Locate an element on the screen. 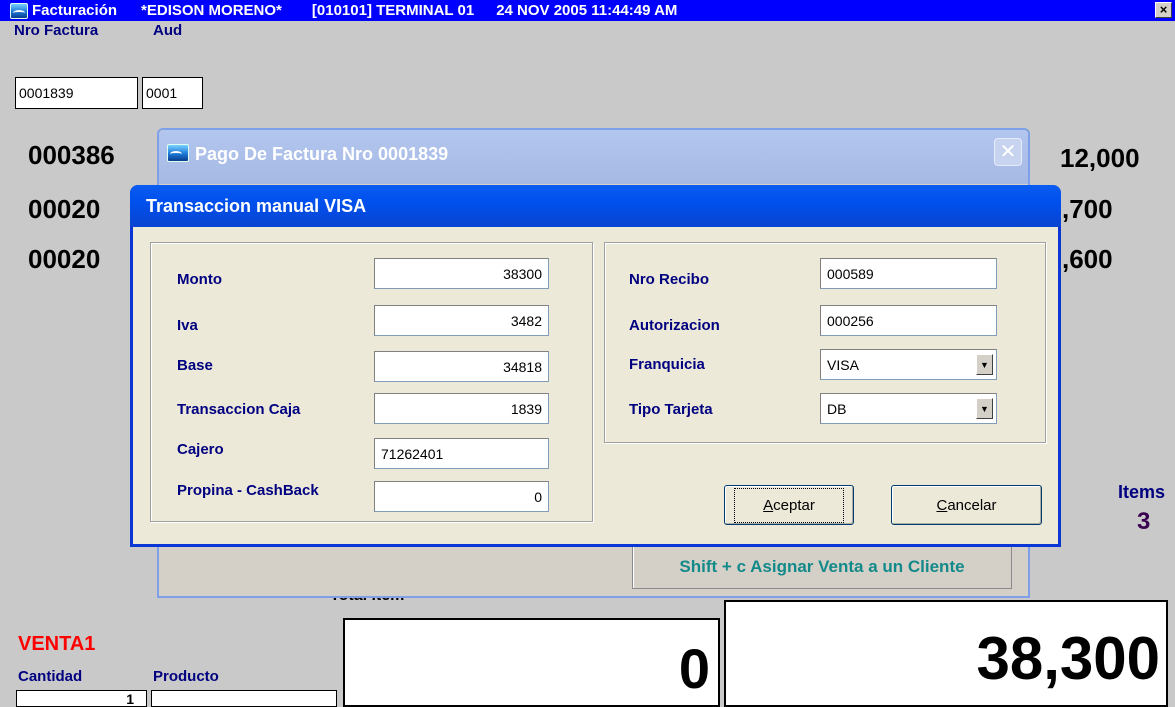 The width and height of the screenshot is (1175, 707). main-close-button: × is located at coordinates (1163, 10).